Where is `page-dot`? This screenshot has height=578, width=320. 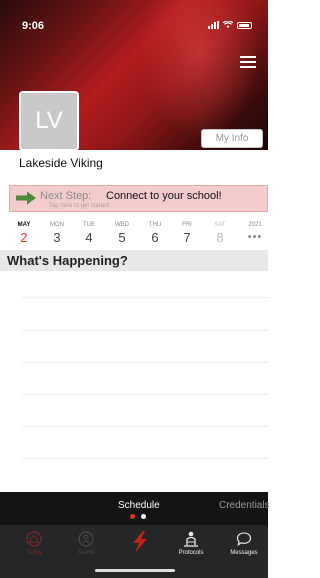
page-dot is located at coordinates (143, 516).